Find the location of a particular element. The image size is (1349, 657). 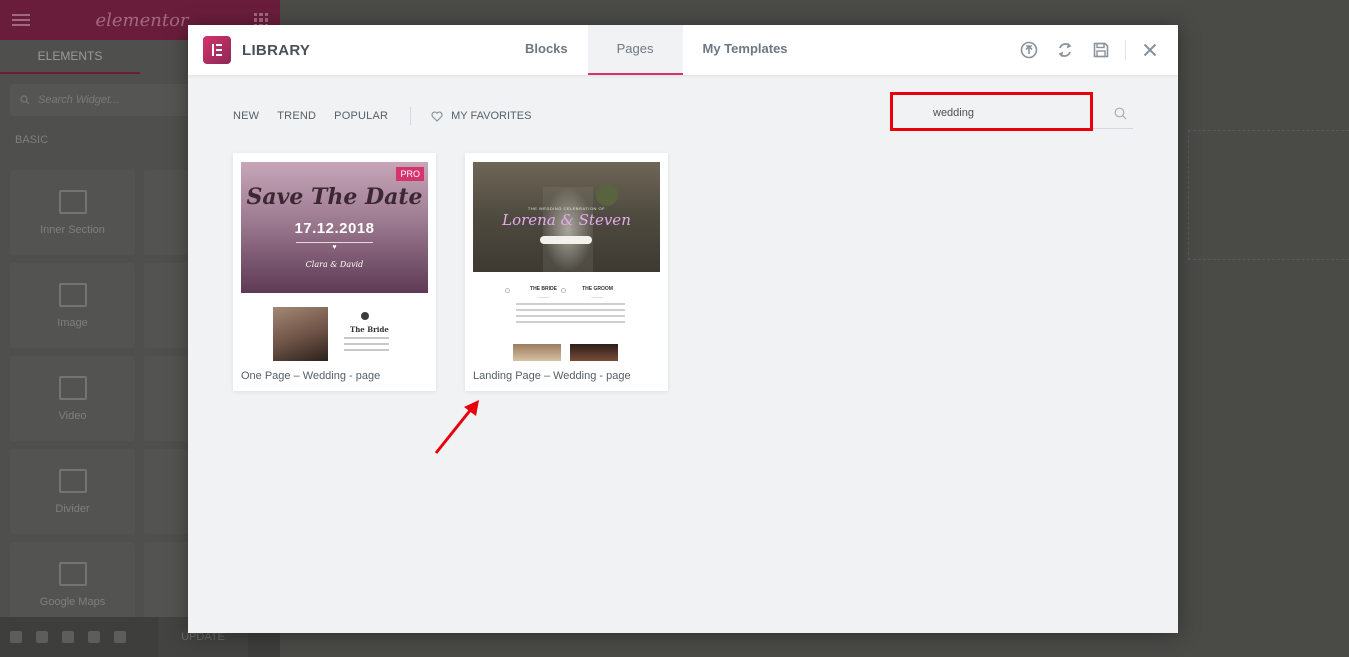

divider-icon is located at coordinates (72, 480).